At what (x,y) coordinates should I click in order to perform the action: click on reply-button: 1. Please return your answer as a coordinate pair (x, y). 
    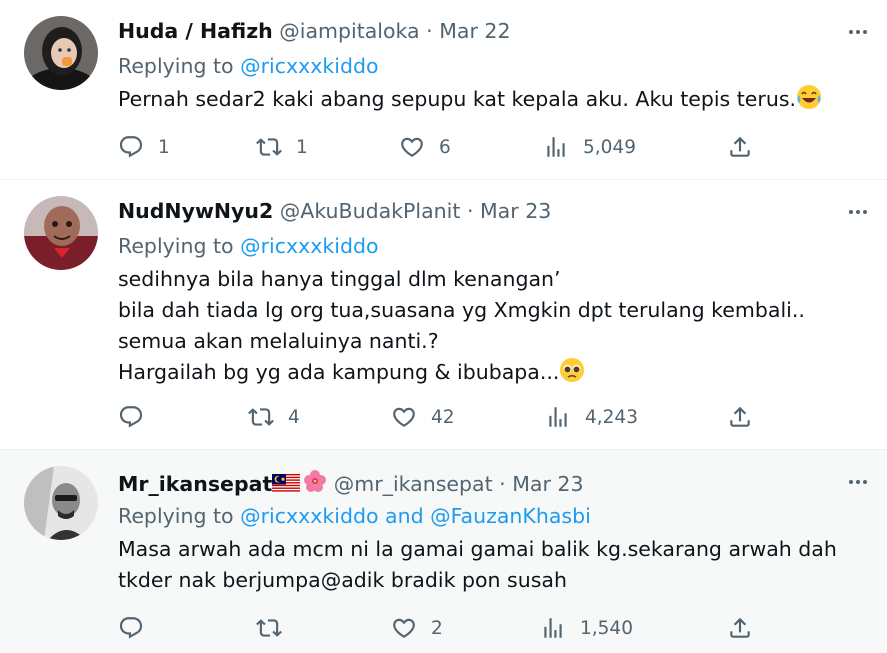
    Looking at the image, I should click on (144, 147).